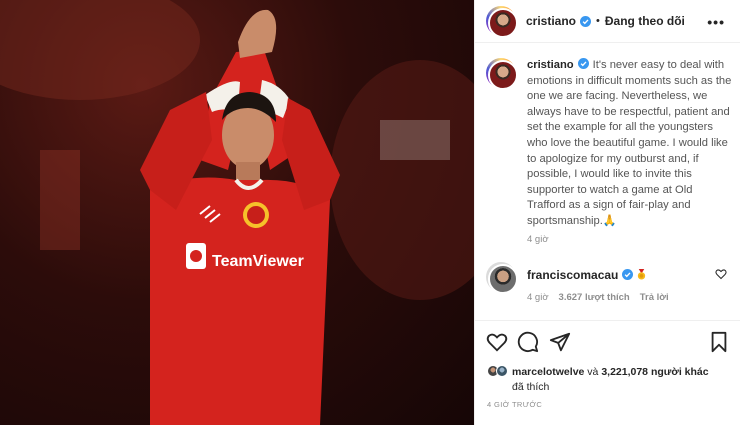 The image size is (740, 425). I want to click on comment-icon, so click(528, 342).